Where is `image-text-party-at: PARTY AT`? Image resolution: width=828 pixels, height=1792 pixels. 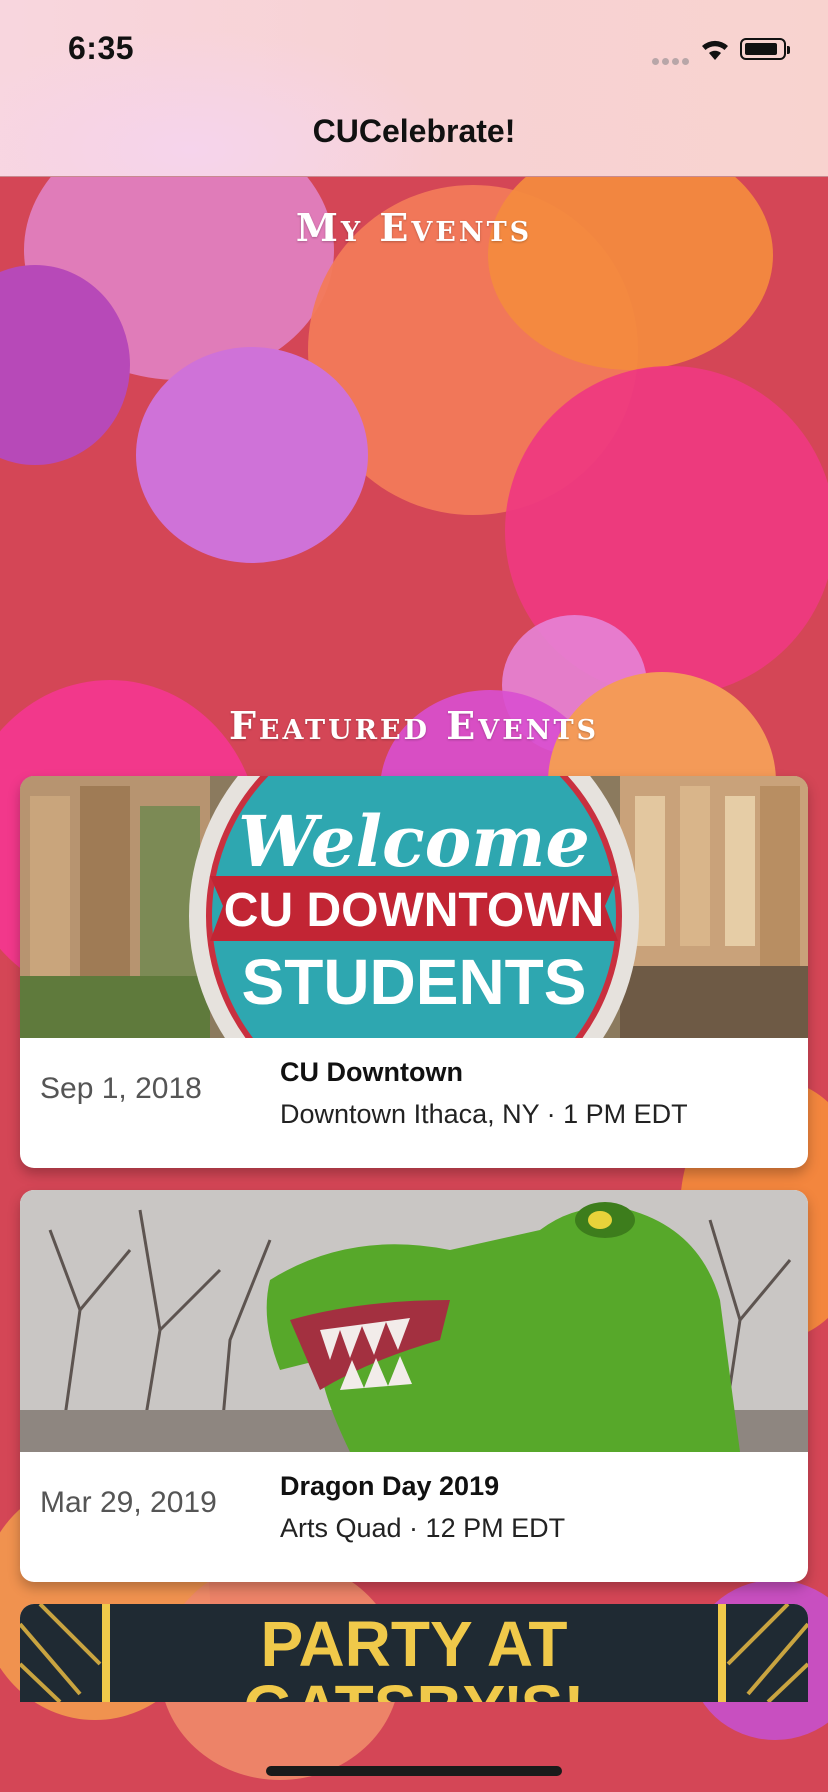 image-text-party-at: PARTY AT is located at coordinates (414, 1644).